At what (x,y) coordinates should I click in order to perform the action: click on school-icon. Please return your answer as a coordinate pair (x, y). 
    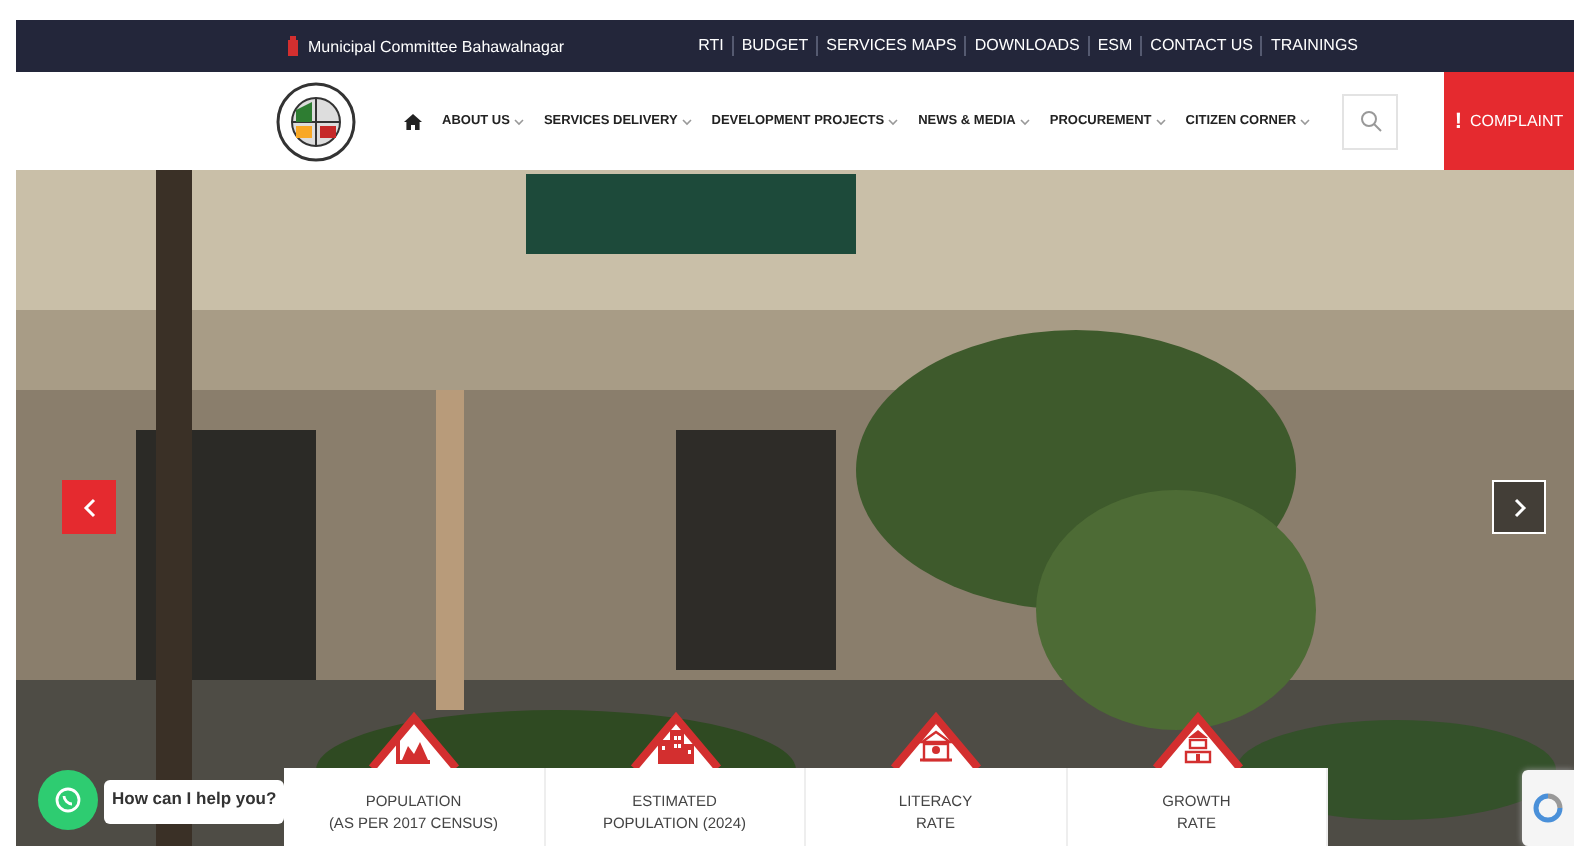
    Looking at the image, I should click on (936, 746).